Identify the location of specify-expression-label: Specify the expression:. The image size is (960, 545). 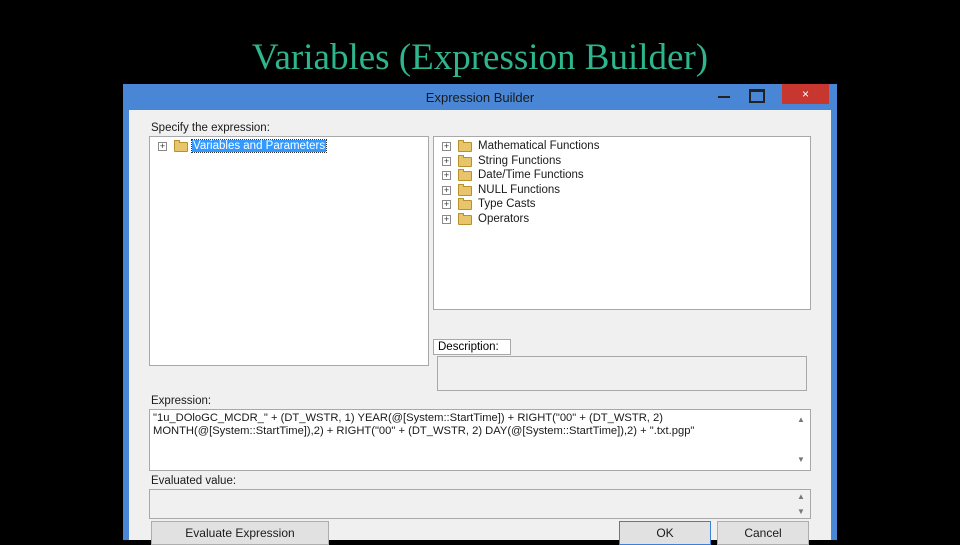
(210, 128).